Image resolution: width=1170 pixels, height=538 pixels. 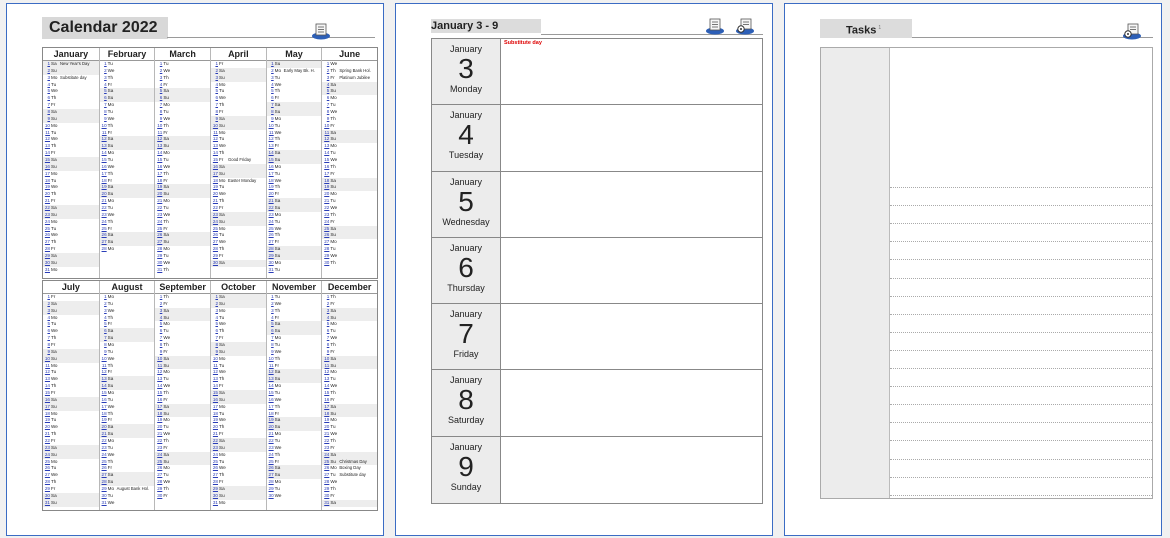 What do you see at coordinates (182, 462) in the screenshot?
I see `day-row: 25Su` at bounding box center [182, 462].